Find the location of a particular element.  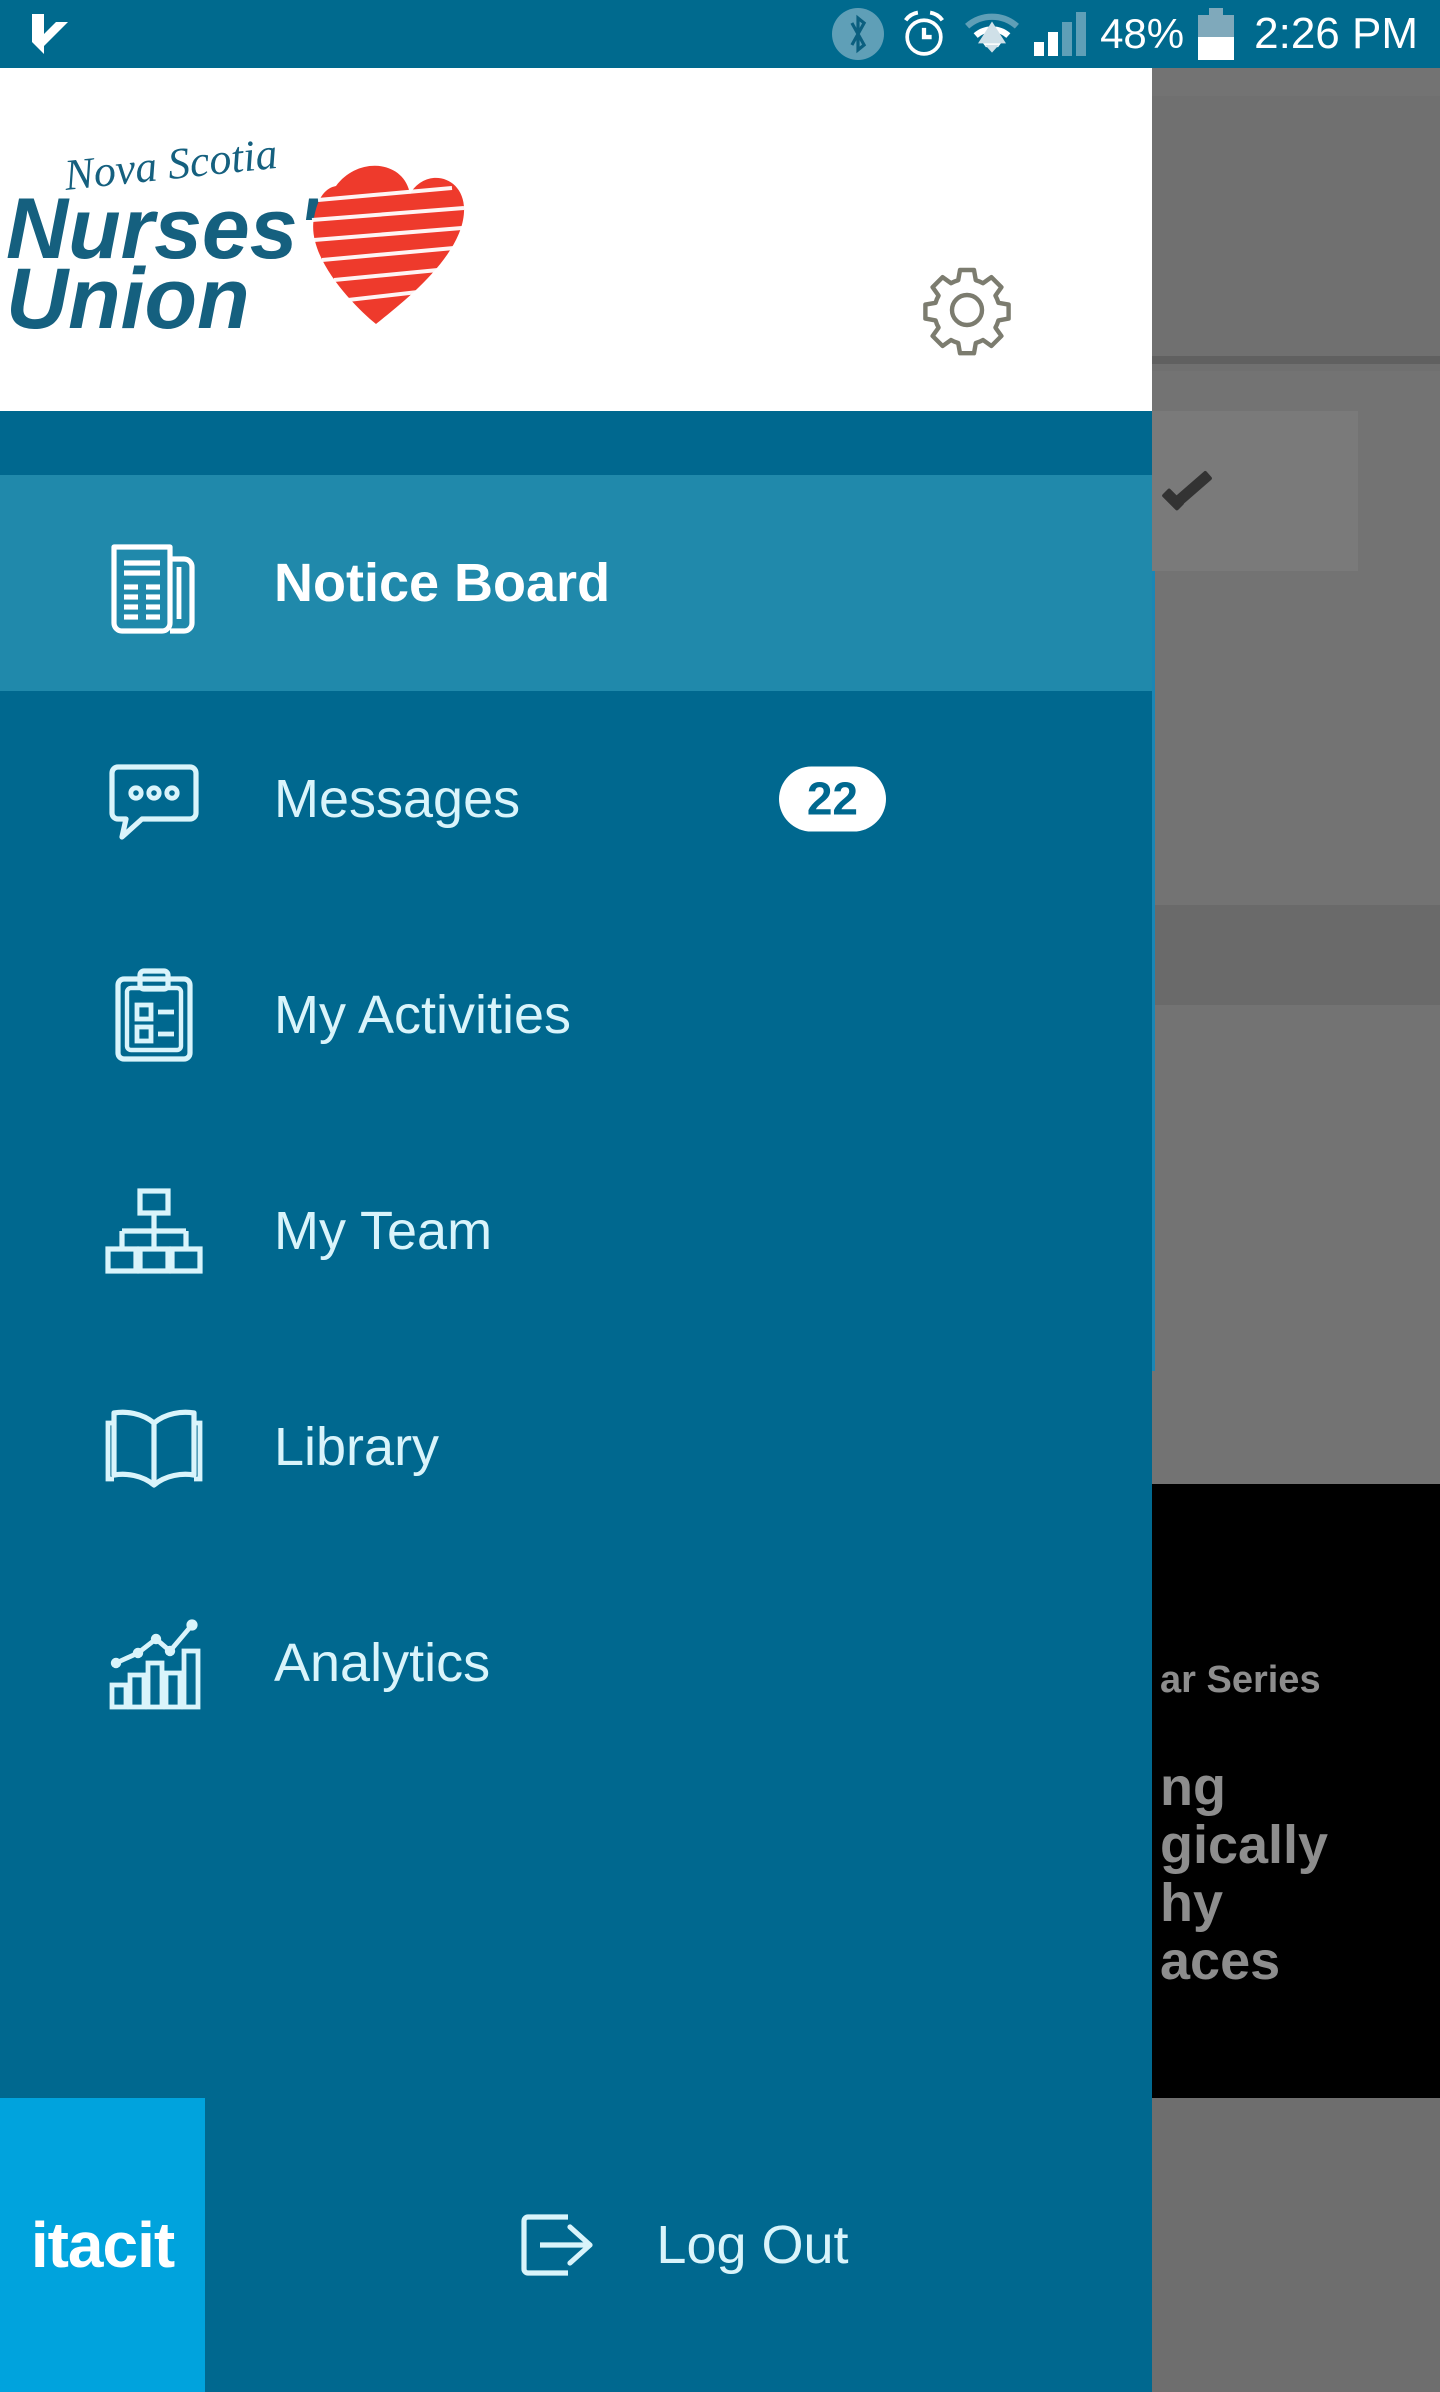

logout-button: Log Out is located at coordinates (678, 2245).